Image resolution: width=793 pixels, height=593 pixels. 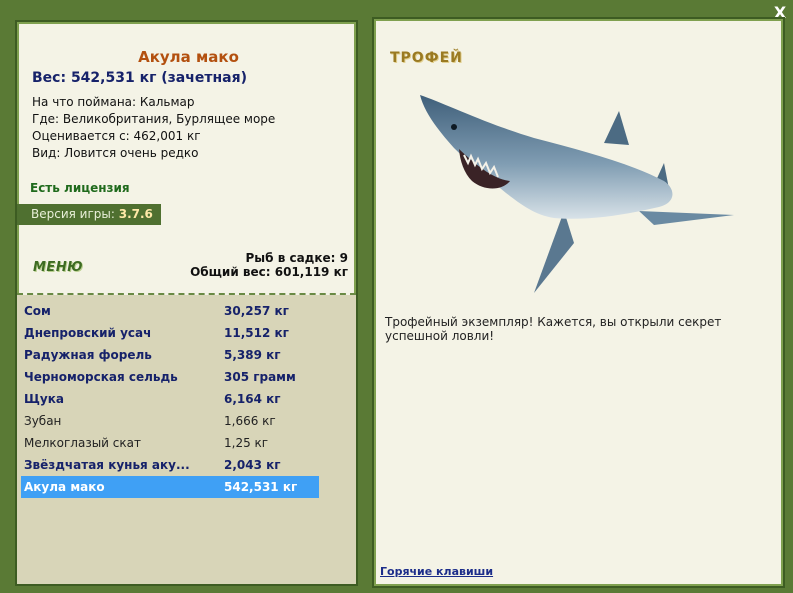 I want to click on fish-location: Где: Великобритания, Бурлящее море, so click(x=154, y=119).